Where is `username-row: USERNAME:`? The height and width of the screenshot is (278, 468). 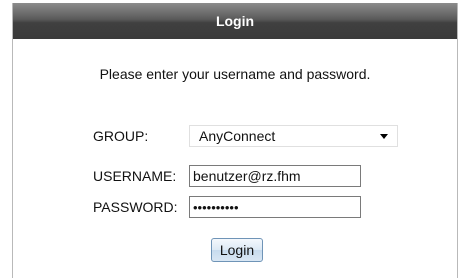 username-row: USERNAME: is located at coordinates (235, 176).